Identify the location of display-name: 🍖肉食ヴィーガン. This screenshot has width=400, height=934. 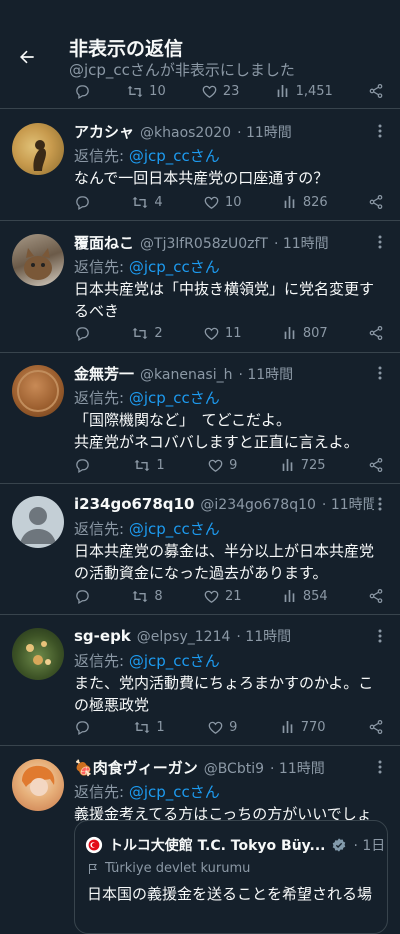
(136, 767).